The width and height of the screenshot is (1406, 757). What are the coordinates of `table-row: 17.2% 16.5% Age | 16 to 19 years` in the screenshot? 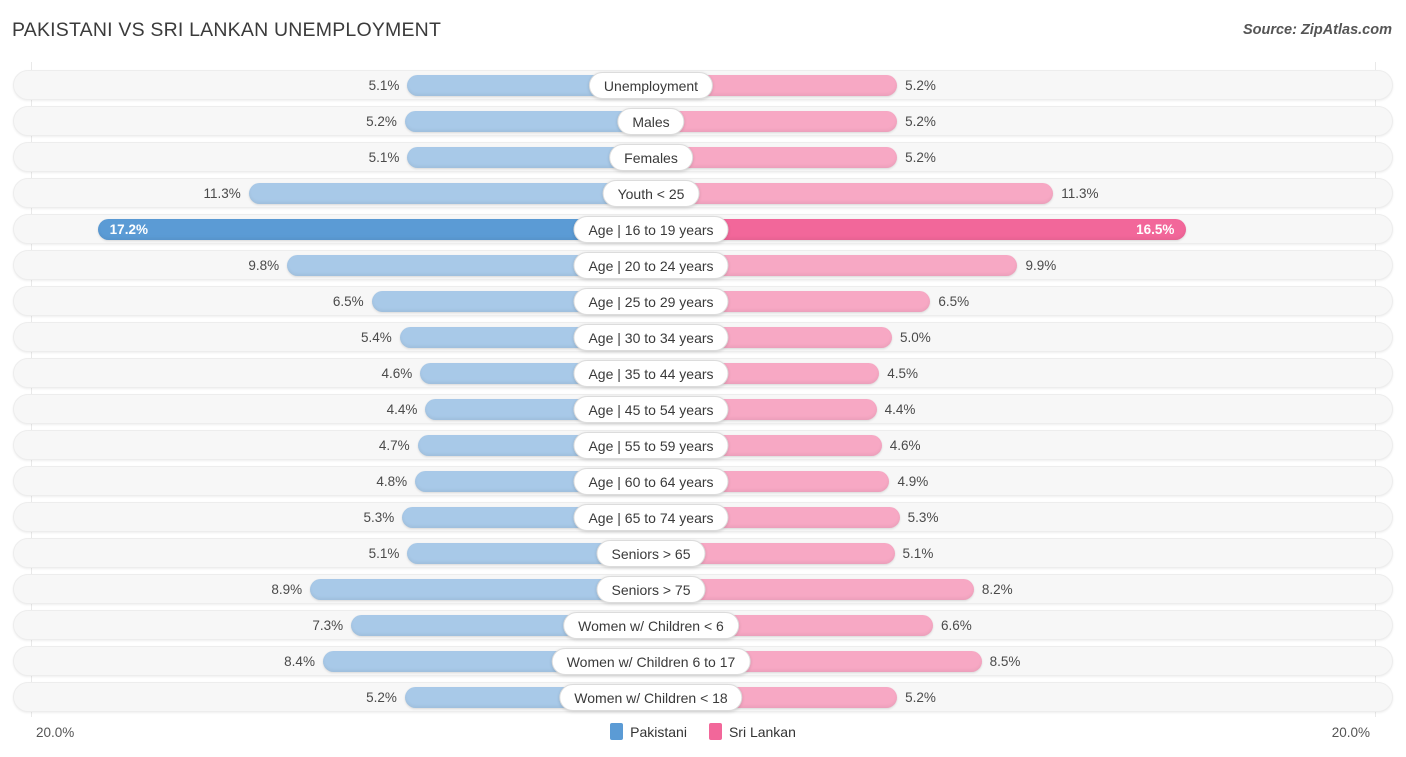 It's located at (703, 229).